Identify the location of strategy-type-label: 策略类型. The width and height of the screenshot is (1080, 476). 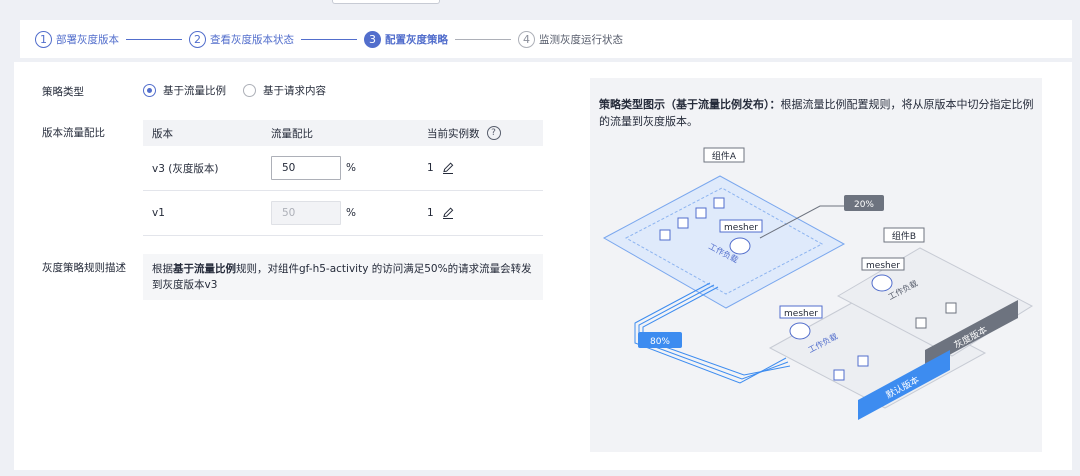
(63, 92).